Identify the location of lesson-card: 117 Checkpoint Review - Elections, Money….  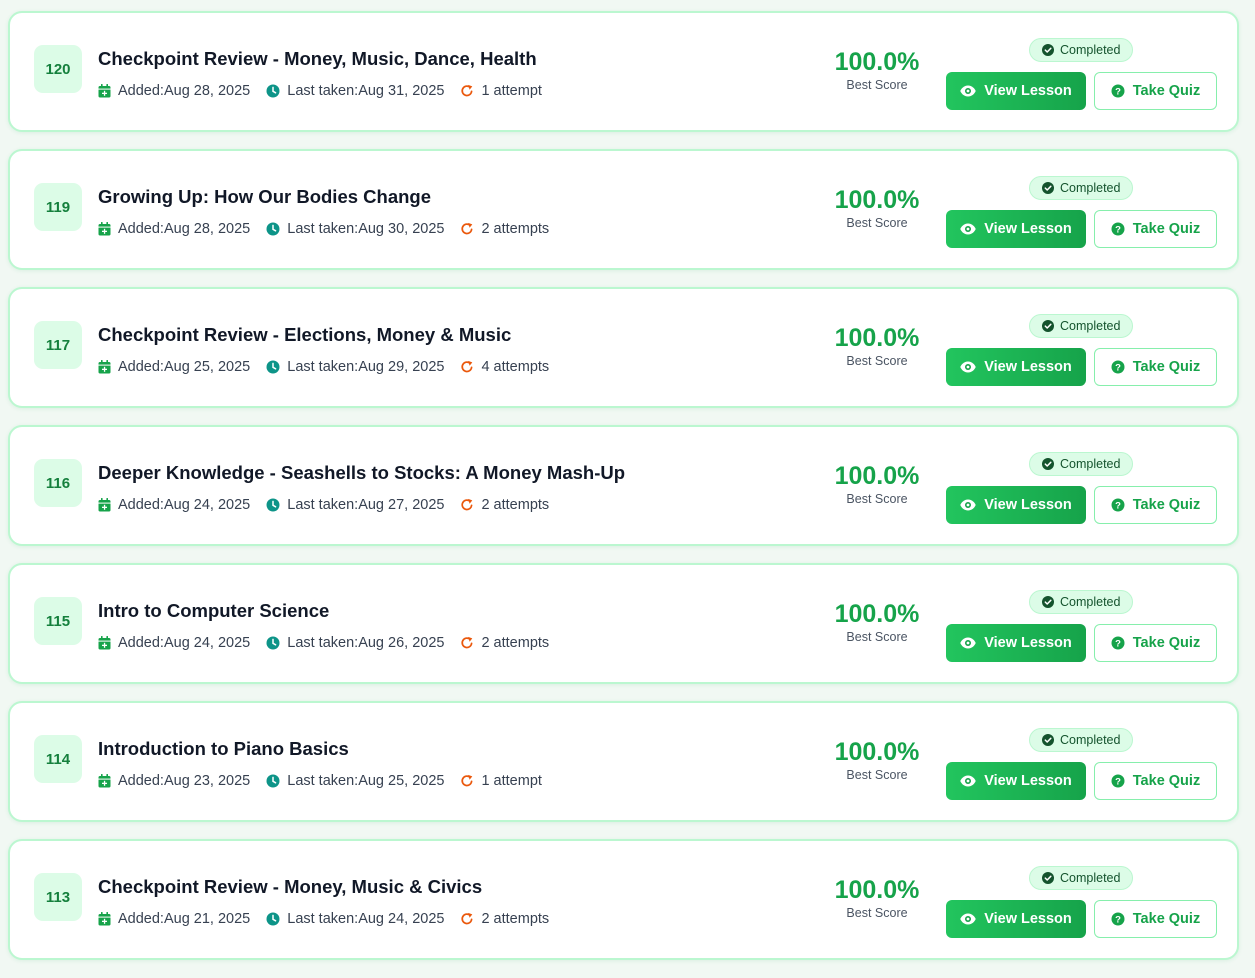
(623, 347).